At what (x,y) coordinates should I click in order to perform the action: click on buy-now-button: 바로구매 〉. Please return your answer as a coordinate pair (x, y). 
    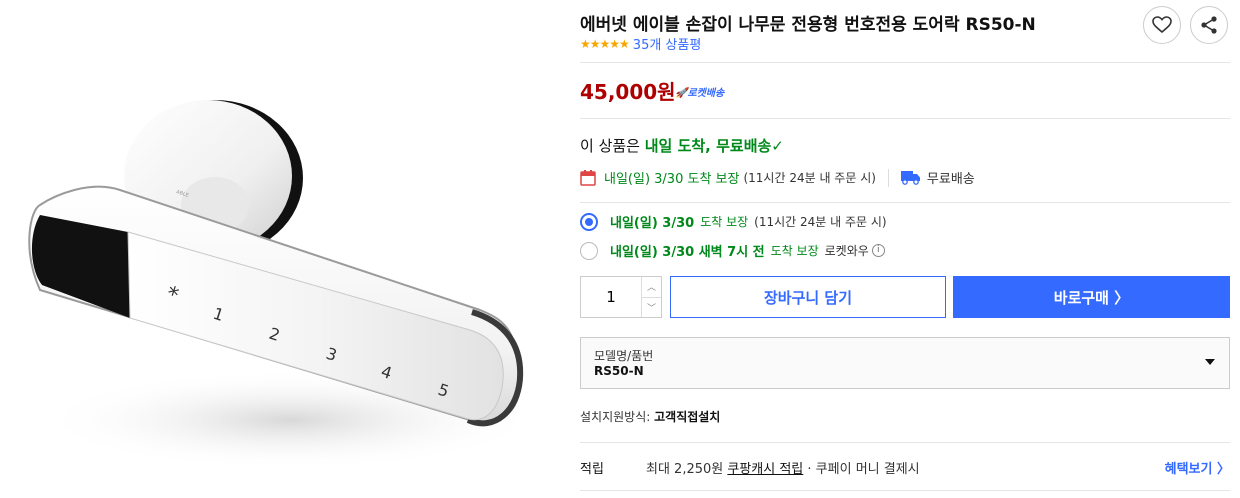
    Looking at the image, I should click on (1091, 297).